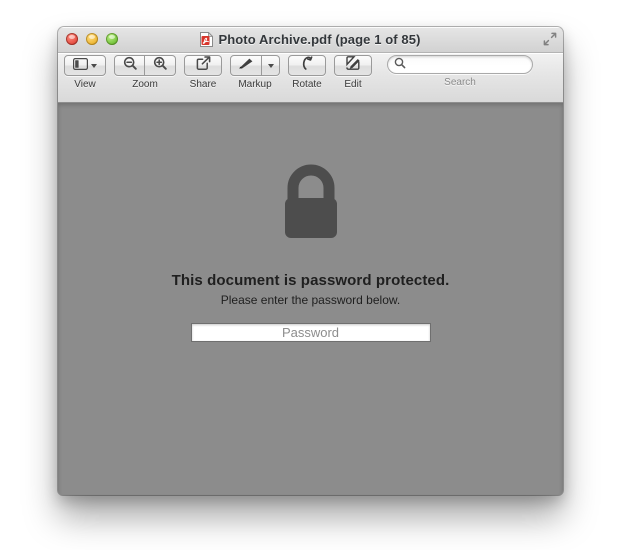  Describe the element at coordinates (311, 205) in the screenshot. I see `padlock-locked-icon` at that location.